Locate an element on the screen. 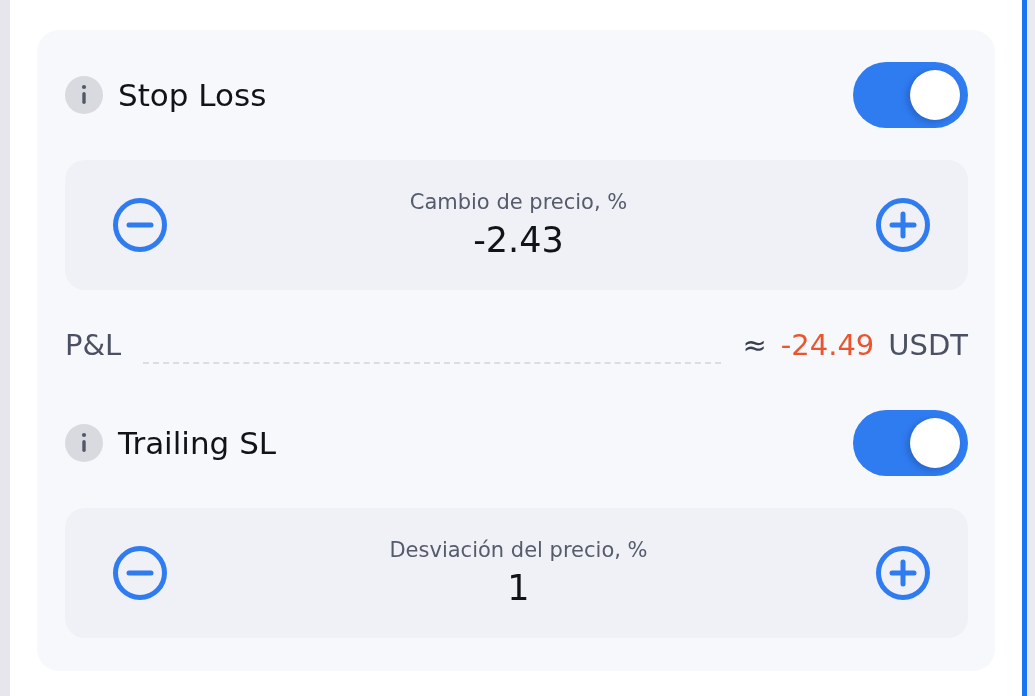 The image size is (1035, 696). approx-sign: ≈ is located at coordinates (754, 345).